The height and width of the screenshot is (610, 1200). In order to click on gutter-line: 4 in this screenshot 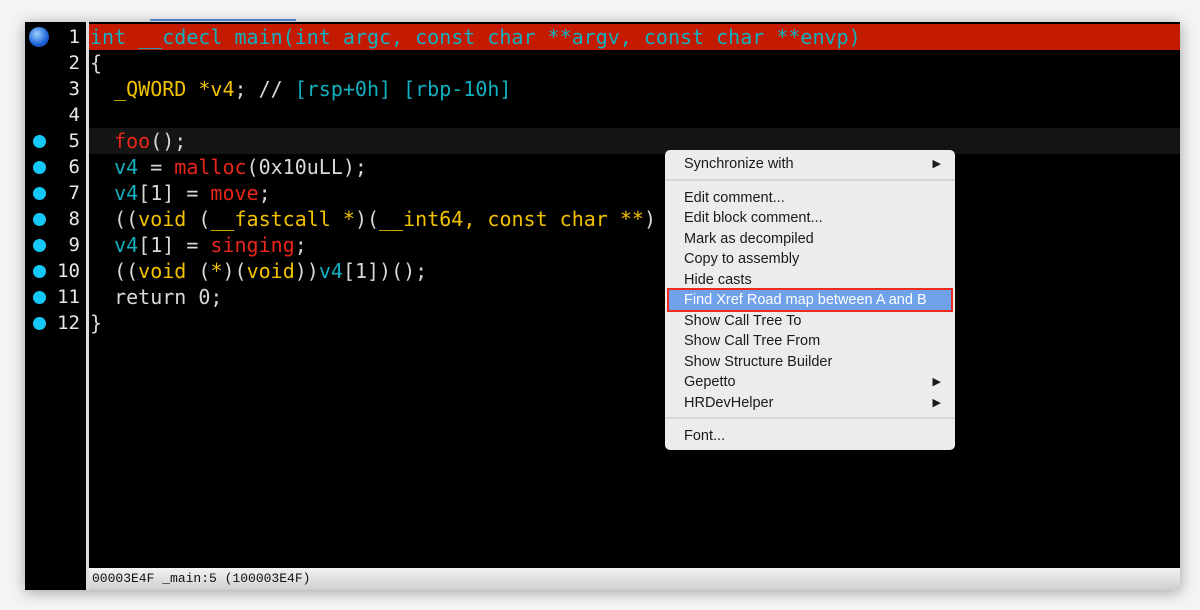, I will do `click(55, 115)`.